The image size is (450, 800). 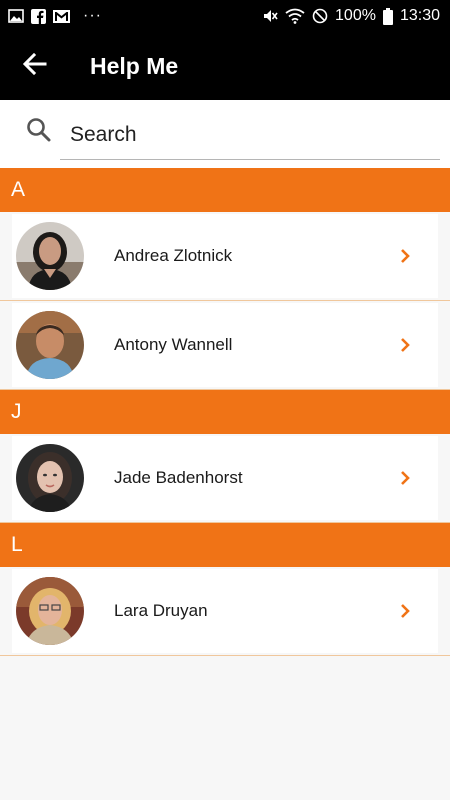 I want to click on back-button, so click(x=35, y=66).